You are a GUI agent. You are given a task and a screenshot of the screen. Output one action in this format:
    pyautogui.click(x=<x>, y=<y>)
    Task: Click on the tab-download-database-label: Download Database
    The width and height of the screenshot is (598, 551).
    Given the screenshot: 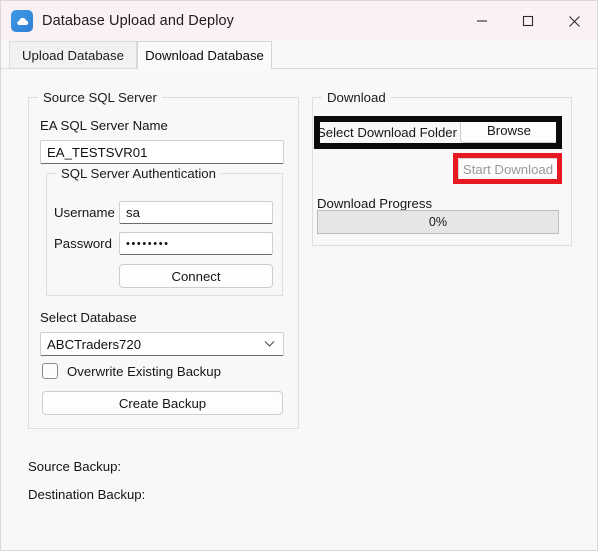 What is the action you would take?
    pyautogui.click(x=204, y=55)
    